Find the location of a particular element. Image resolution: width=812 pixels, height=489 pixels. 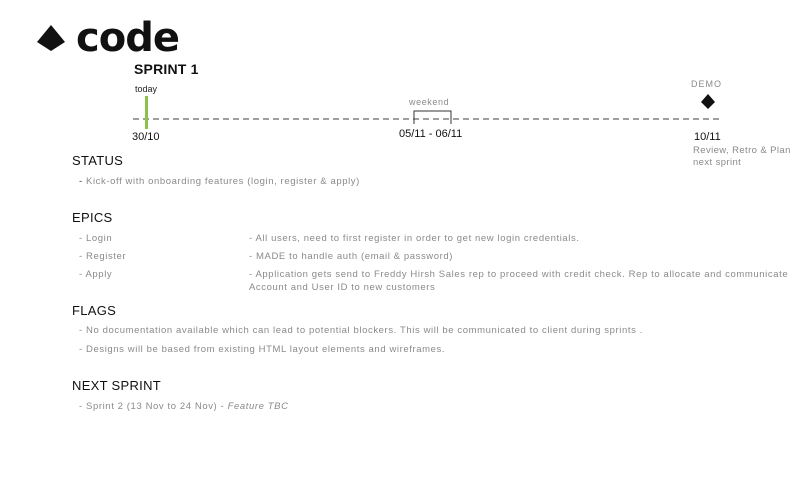

flags-heading: FLAGS is located at coordinates (94, 310).